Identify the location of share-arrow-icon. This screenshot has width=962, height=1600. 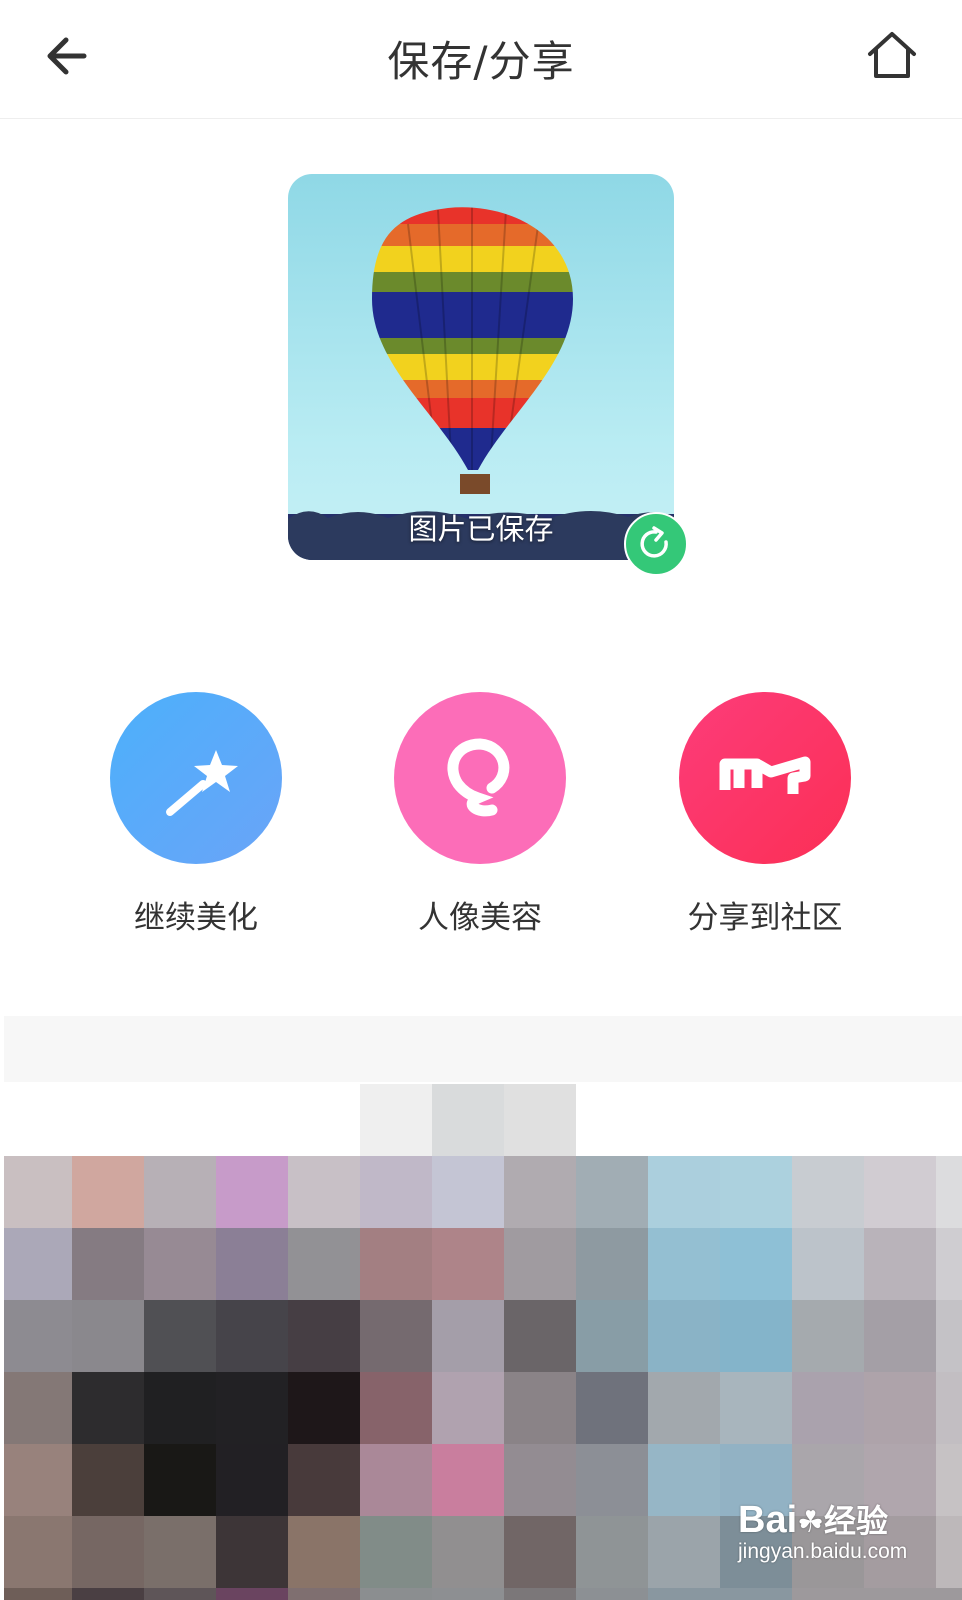
(654, 542).